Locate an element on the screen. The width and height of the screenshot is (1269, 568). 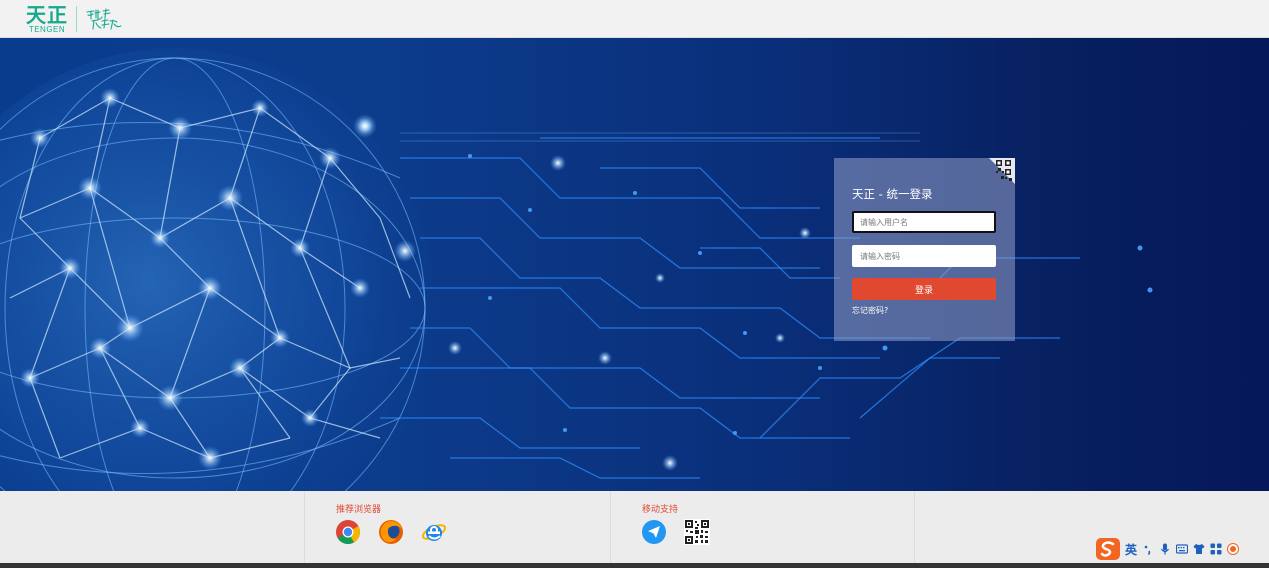
login-button: 登录 is located at coordinates (924, 289).